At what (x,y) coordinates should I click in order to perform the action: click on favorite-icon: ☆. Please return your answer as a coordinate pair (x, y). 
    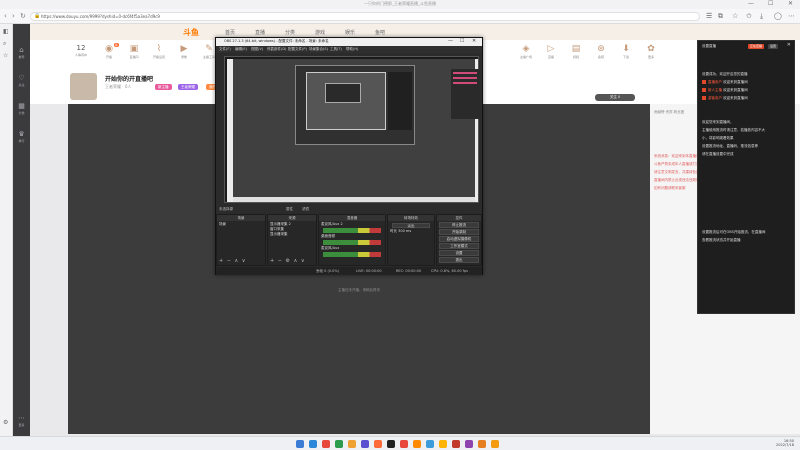
    Looking at the image, I should click on (735, 16).